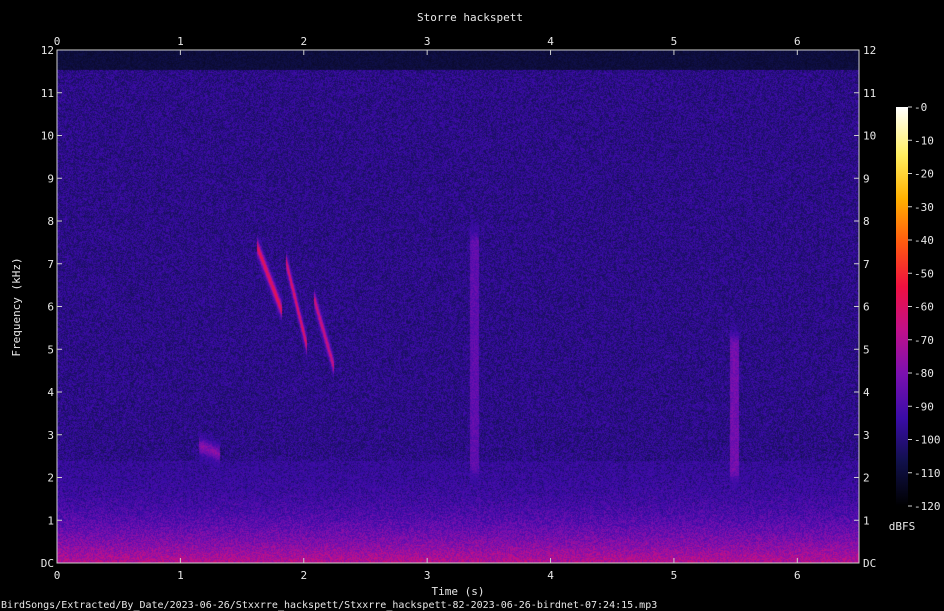 The width and height of the screenshot is (944, 611). What do you see at coordinates (866, 307) in the screenshot?
I see `y-tick-label-right-6: 6` at bounding box center [866, 307].